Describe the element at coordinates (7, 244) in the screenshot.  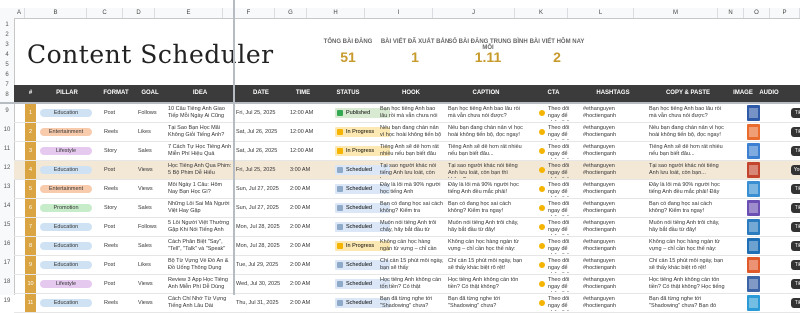
I see `row-number: 16` at that location.